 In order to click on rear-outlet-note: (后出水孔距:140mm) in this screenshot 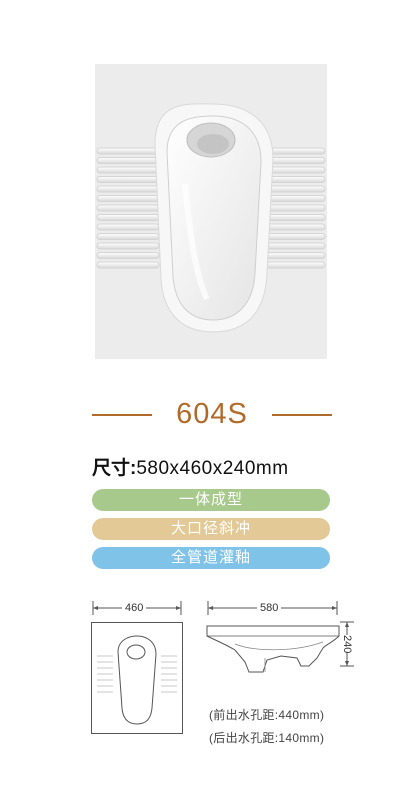, I will do `click(267, 738)`.